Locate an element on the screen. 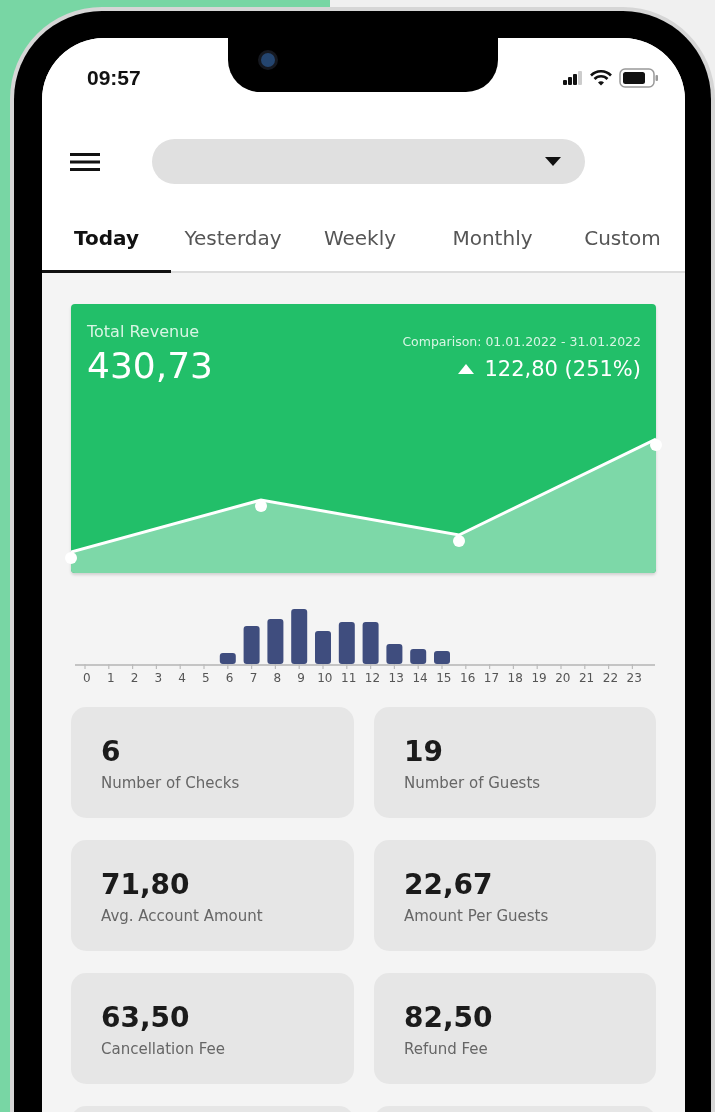 The height and width of the screenshot is (1112, 715). stat-label: Avg. Account Amount is located at coordinates (182, 916).